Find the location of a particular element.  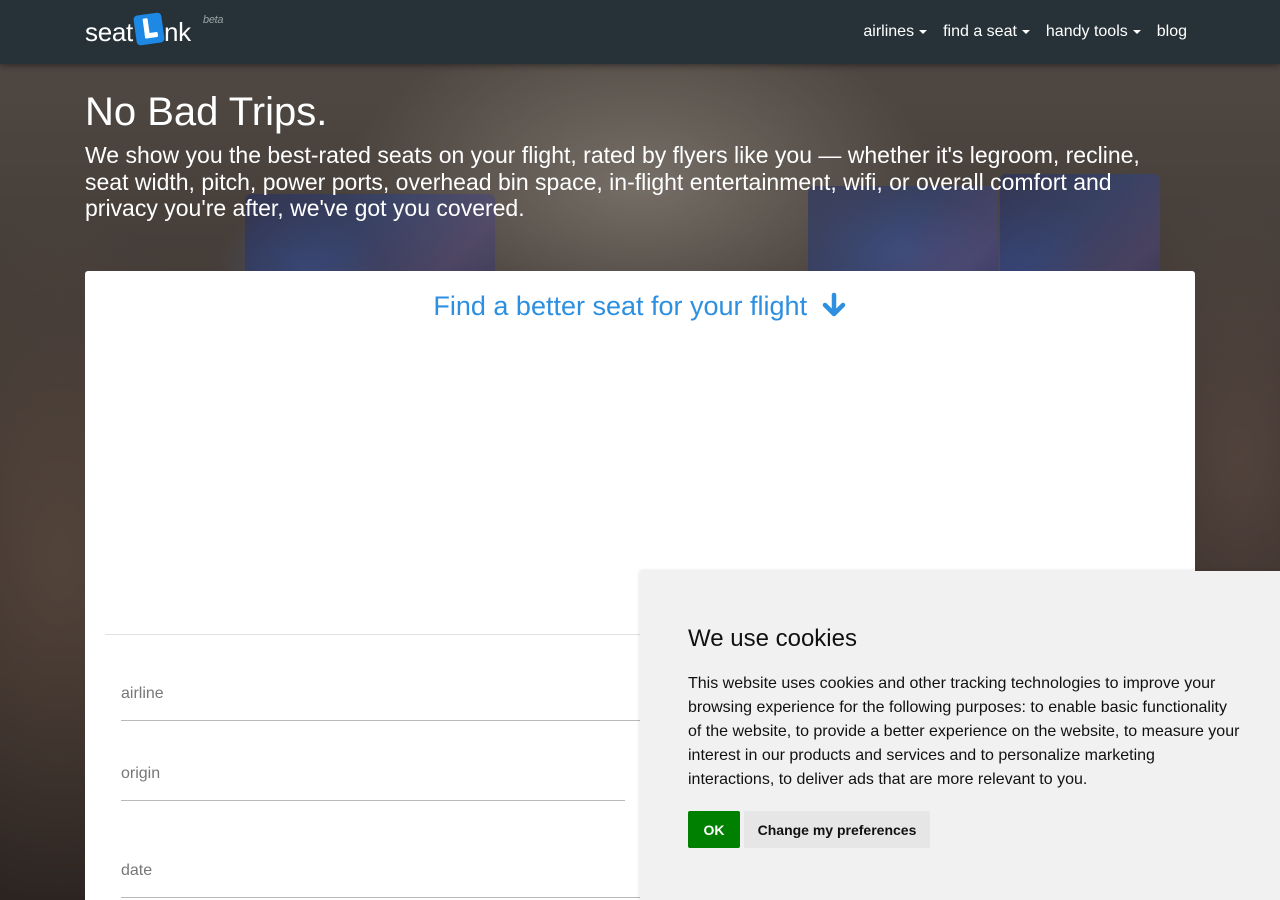

cookie-ok-button: OK is located at coordinates (714, 829).